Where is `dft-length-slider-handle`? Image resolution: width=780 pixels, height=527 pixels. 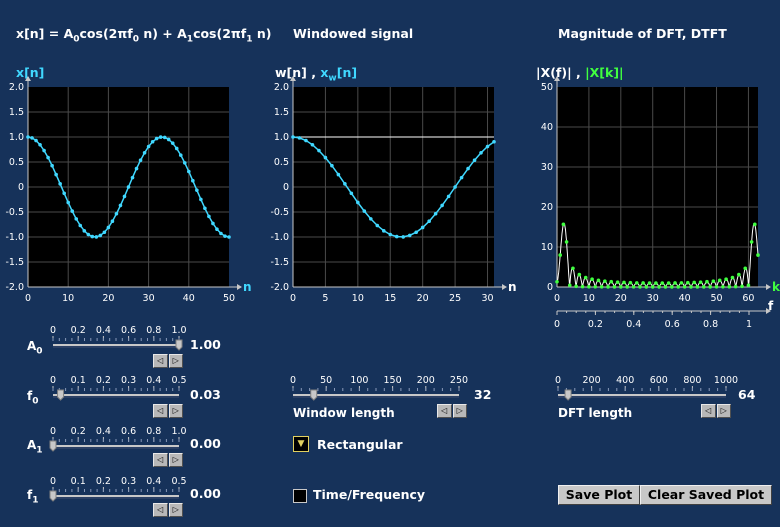 dft-length-slider-handle is located at coordinates (568, 395).